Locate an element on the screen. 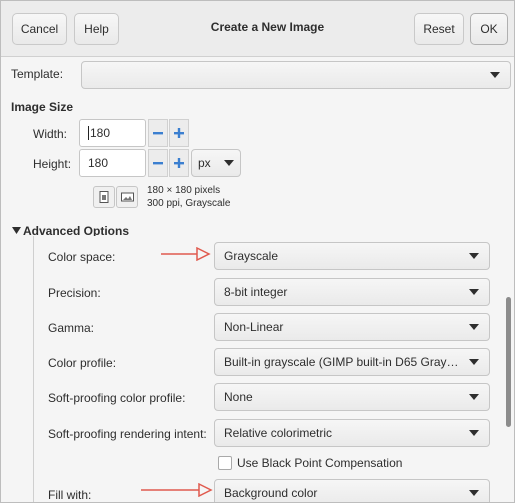 Image resolution: width=515 pixels, height=503 pixels. cancel-button: Cancel is located at coordinates (39, 29).